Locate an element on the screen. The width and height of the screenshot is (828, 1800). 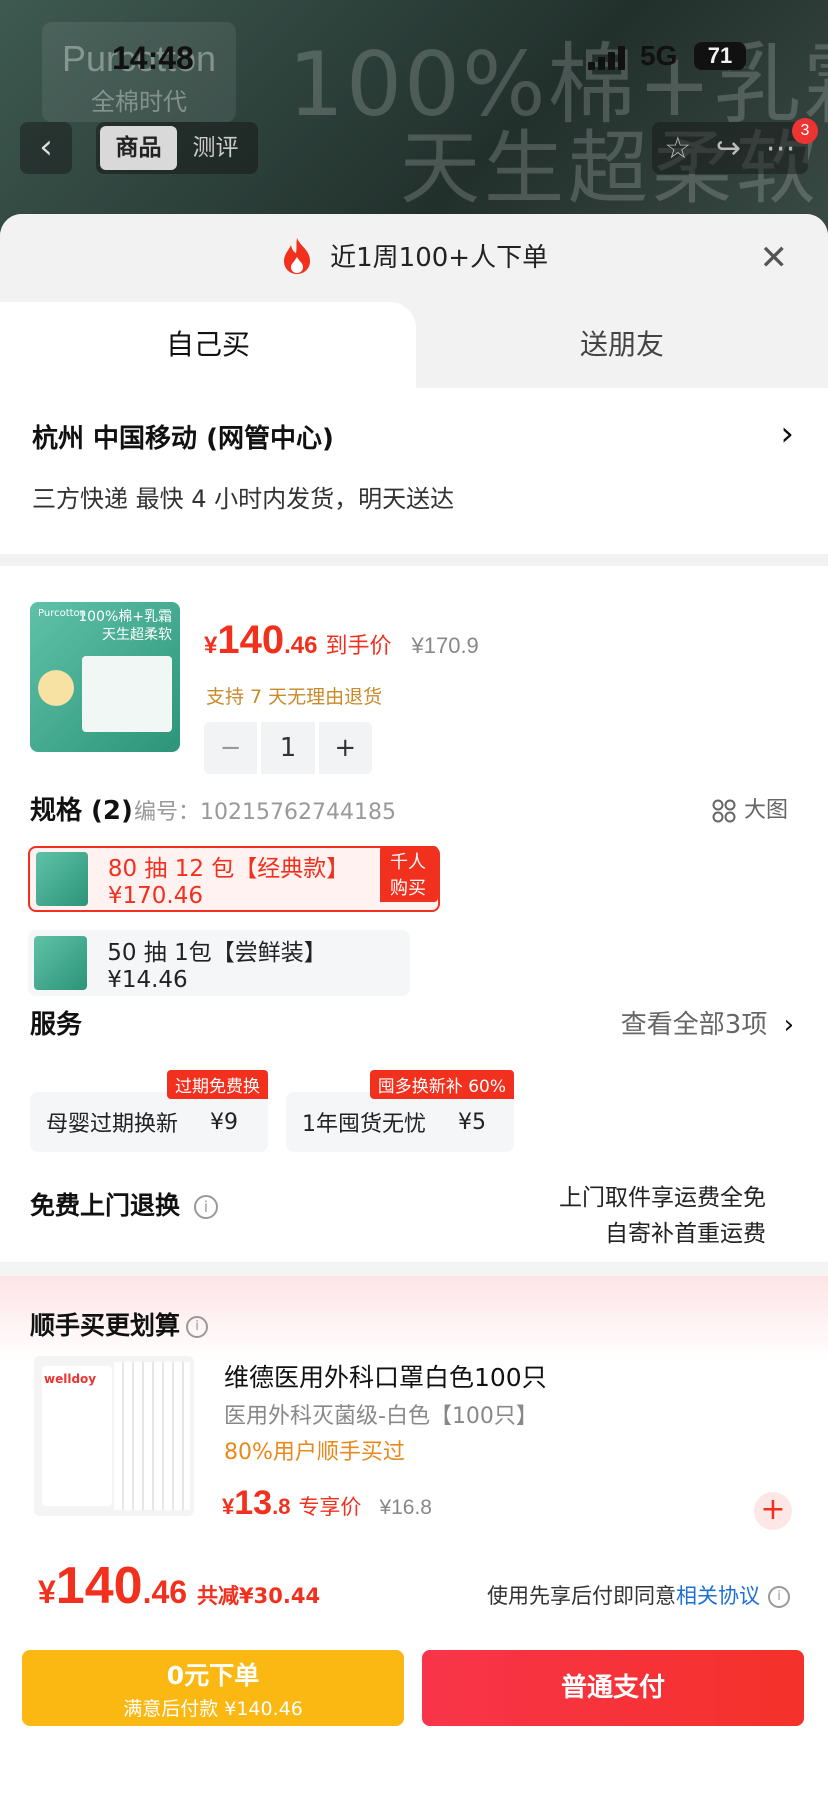
share-icon: ↪ is located at coordinates (728, 148).